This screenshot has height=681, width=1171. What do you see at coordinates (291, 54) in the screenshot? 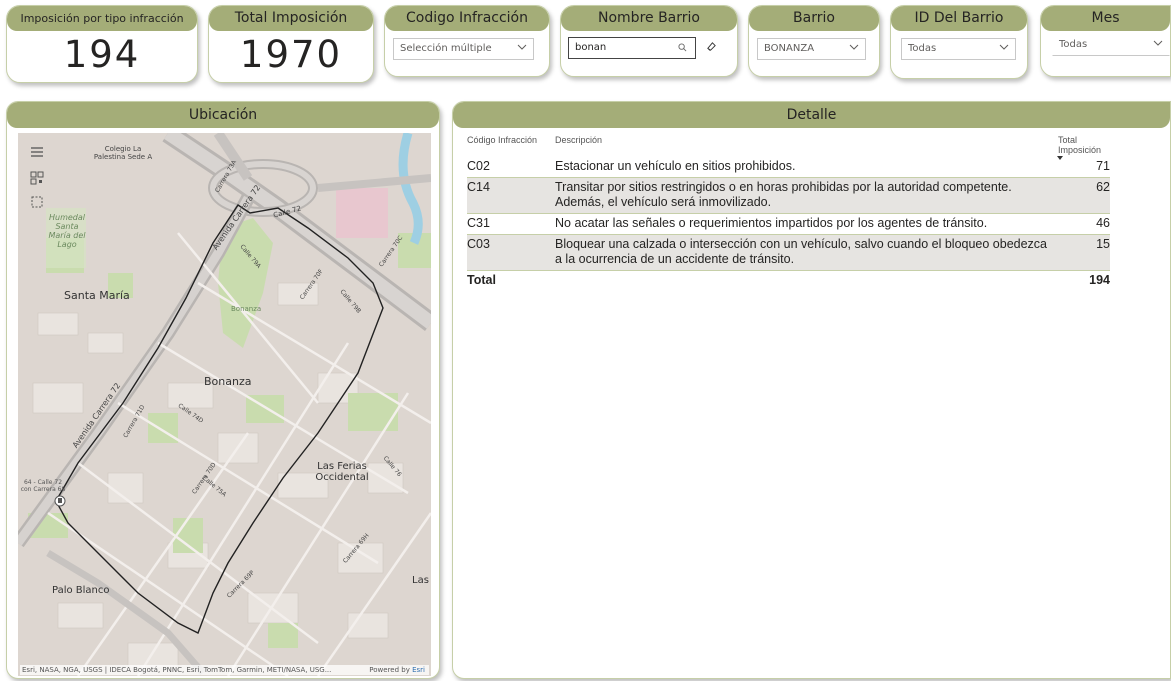
I see `kpi-value: 1970` at bounding box center [291, 54].